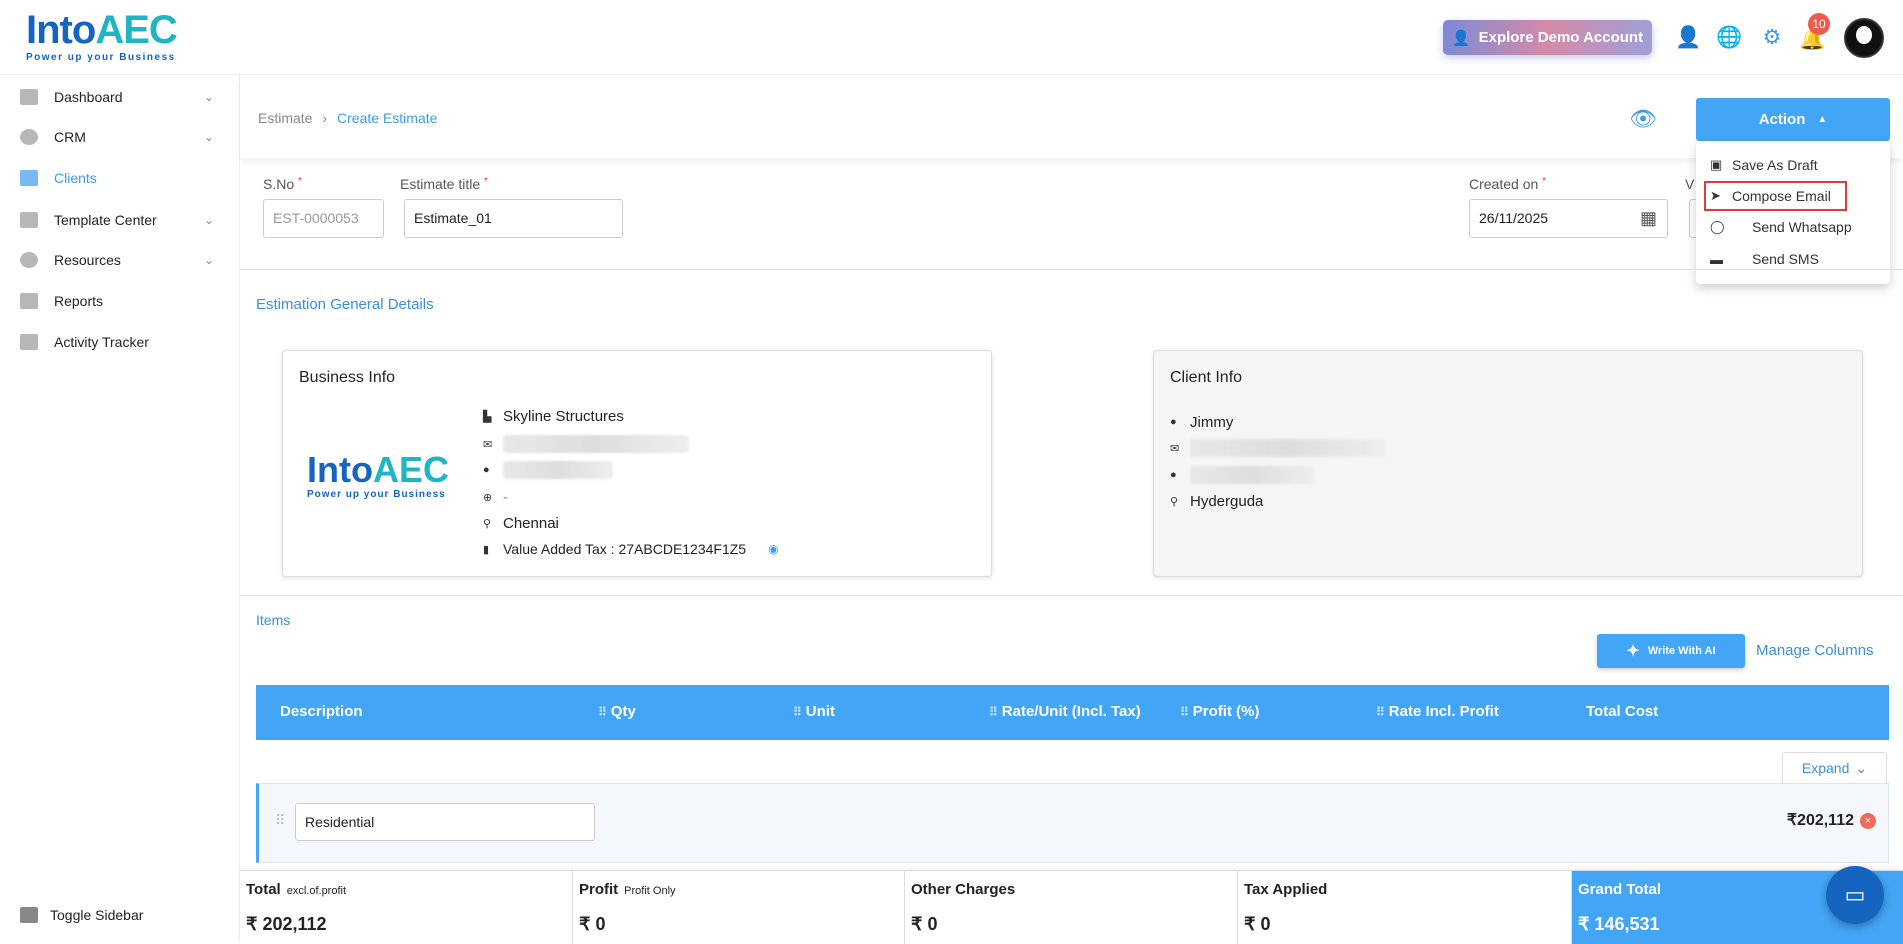 The width and height of the screenshot is (1903, 944). I want to click on preview-eye-icon: 👁, so click(1643, 119).